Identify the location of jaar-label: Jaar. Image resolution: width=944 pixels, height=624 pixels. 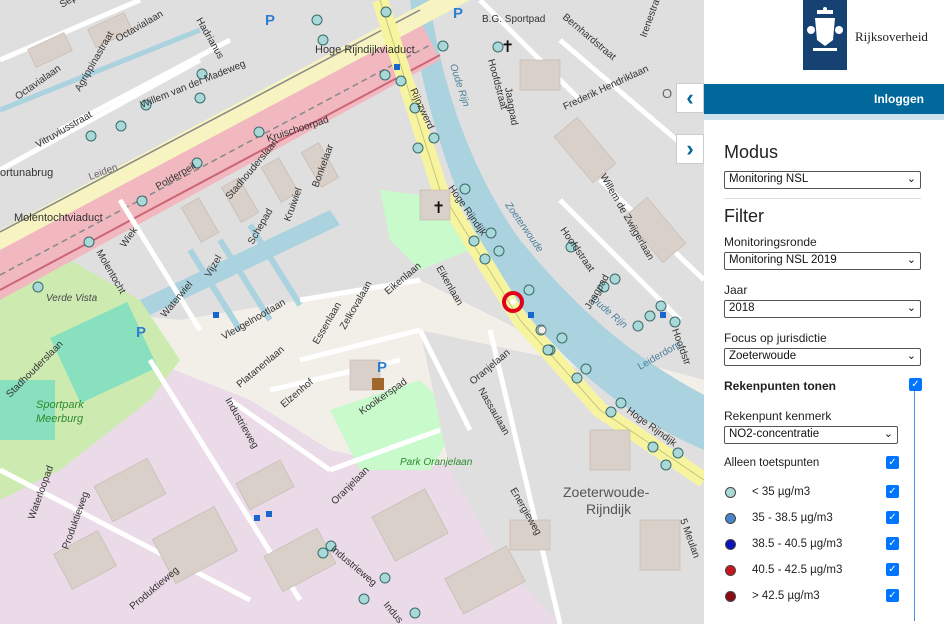
(736, 290).